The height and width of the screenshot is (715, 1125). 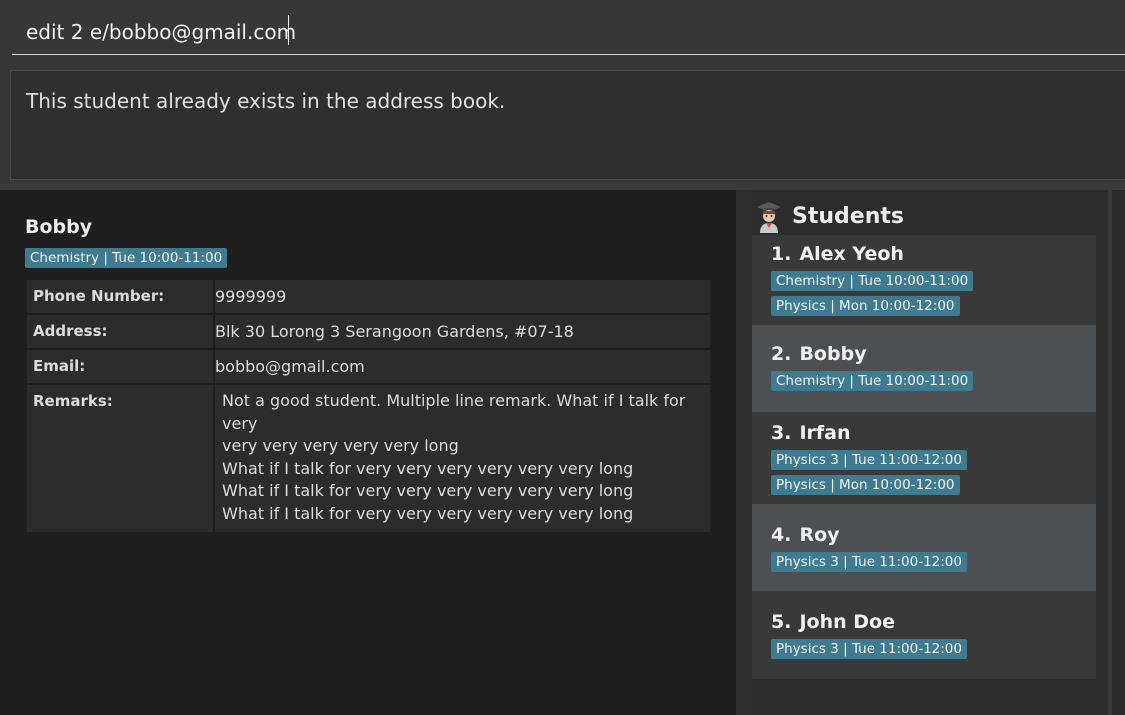 What do you see at coordinates (924, 547) in the screenshot?
I see `student-card: 4. Roy Physics 3 | Tue 11:00-12:00` at bounding box center [924, 547].